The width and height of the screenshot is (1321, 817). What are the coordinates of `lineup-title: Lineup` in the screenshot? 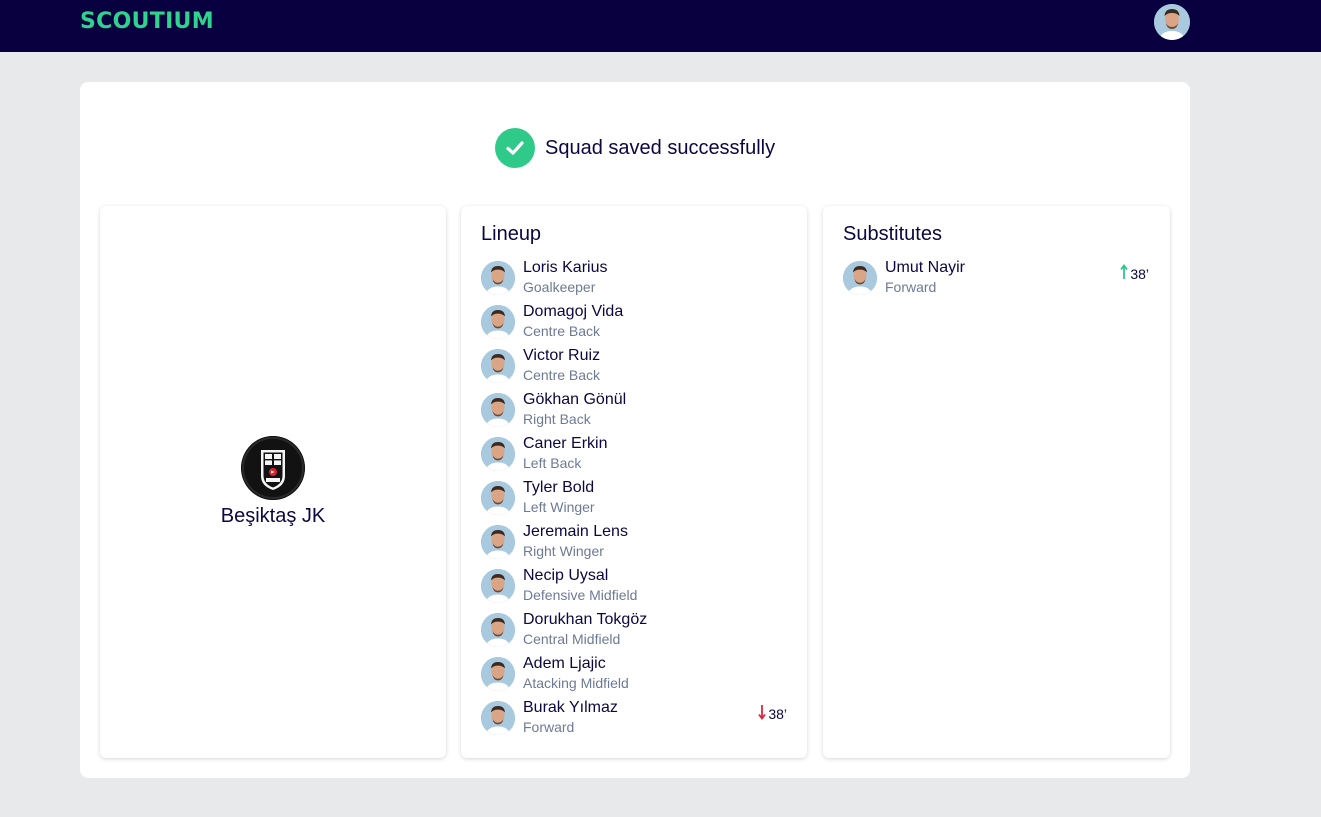 It's located at (511, 234).